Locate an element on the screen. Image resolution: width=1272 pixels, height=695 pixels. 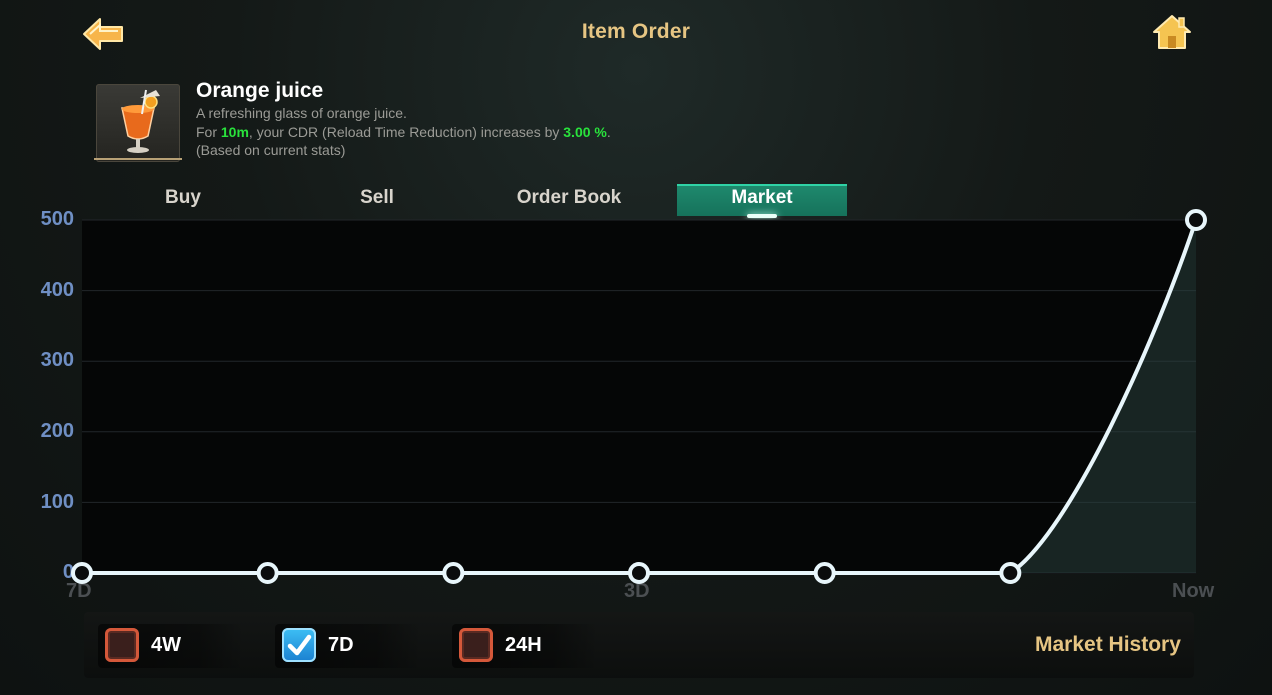
checkbox-7d-icon is located at coordinates (299, 645).